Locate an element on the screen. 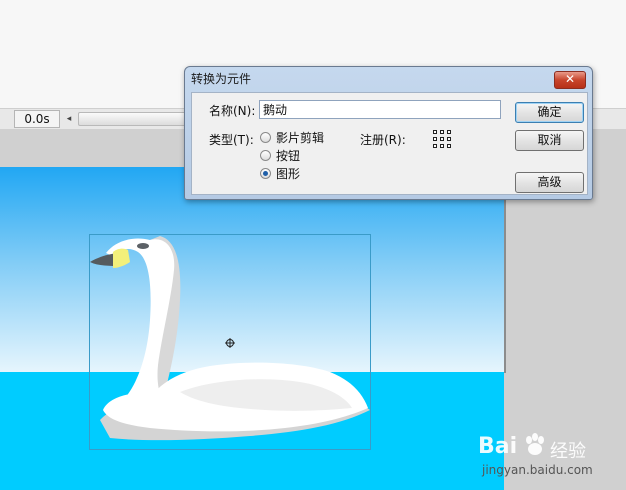 The width and height of the screenshot is (626, 490). dialog-body: 名称(N): 类型(T): 影片剪辑 按钮 图形 注册(R): 确定 取消 高级 is located at coordinates (389, 143).